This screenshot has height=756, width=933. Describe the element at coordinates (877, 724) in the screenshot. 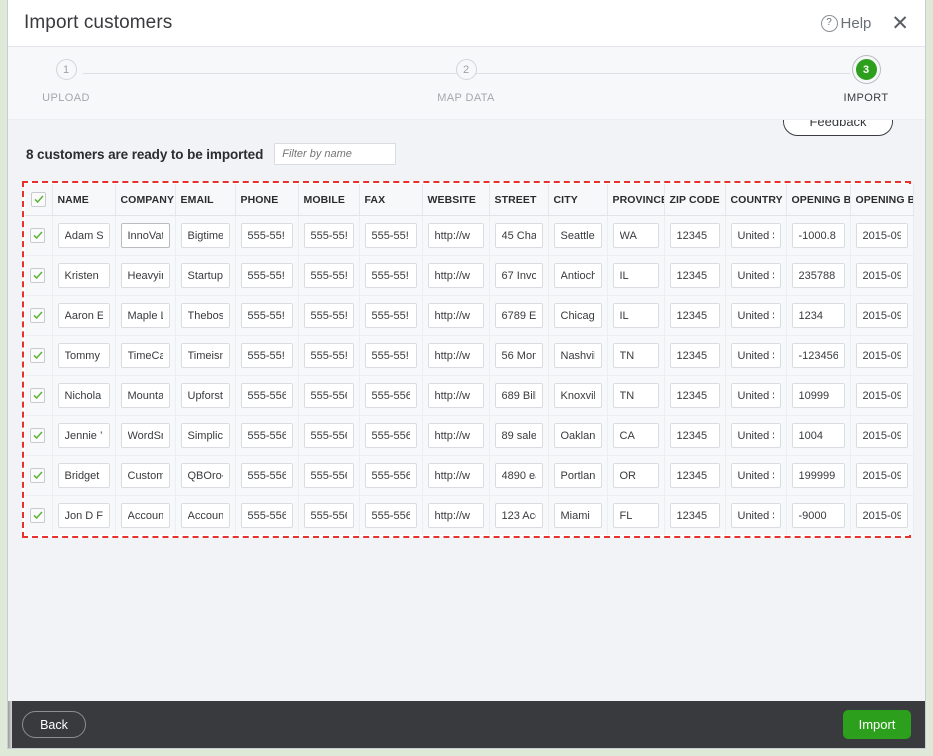

I see `import-button: Import` at that location.